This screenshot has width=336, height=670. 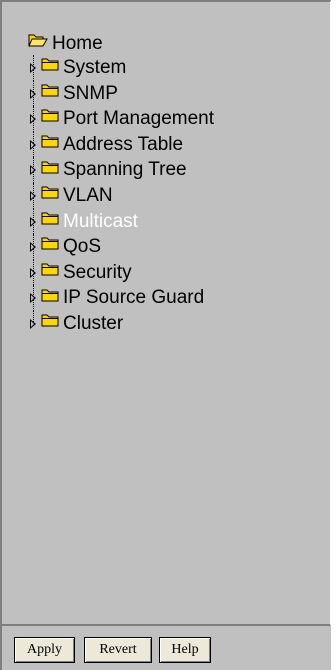 I want to click on tree-root-home: Home, so click(x=121, y=43).